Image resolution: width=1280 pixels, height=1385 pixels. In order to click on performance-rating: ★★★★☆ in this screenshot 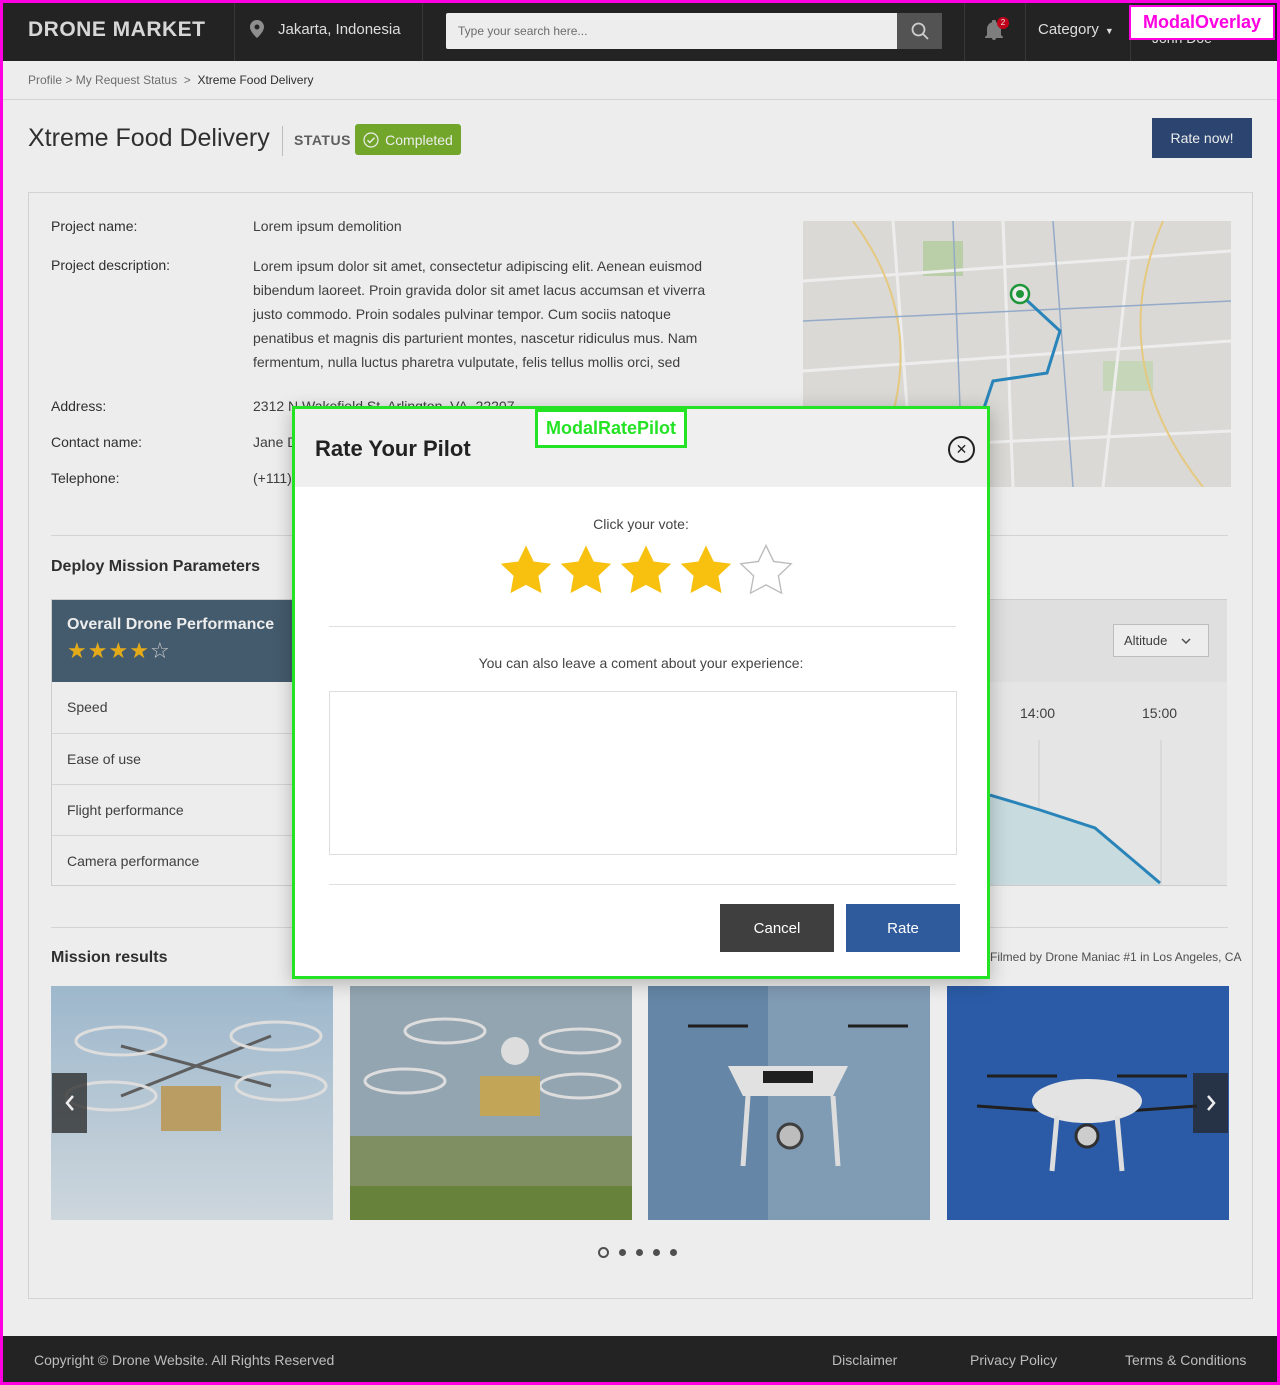, I will do `click(119, 651)`.